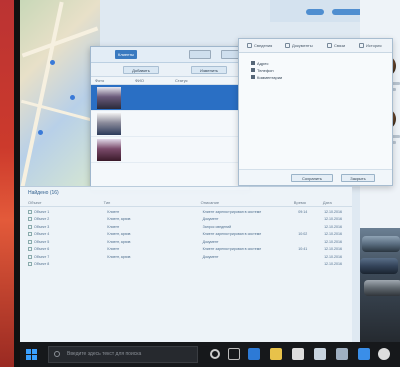 The height and width of the screenshot is (367, 400). Describe the element at coordinates (337, 202) in the screenshot. I see `column-header: Дата` at that location.